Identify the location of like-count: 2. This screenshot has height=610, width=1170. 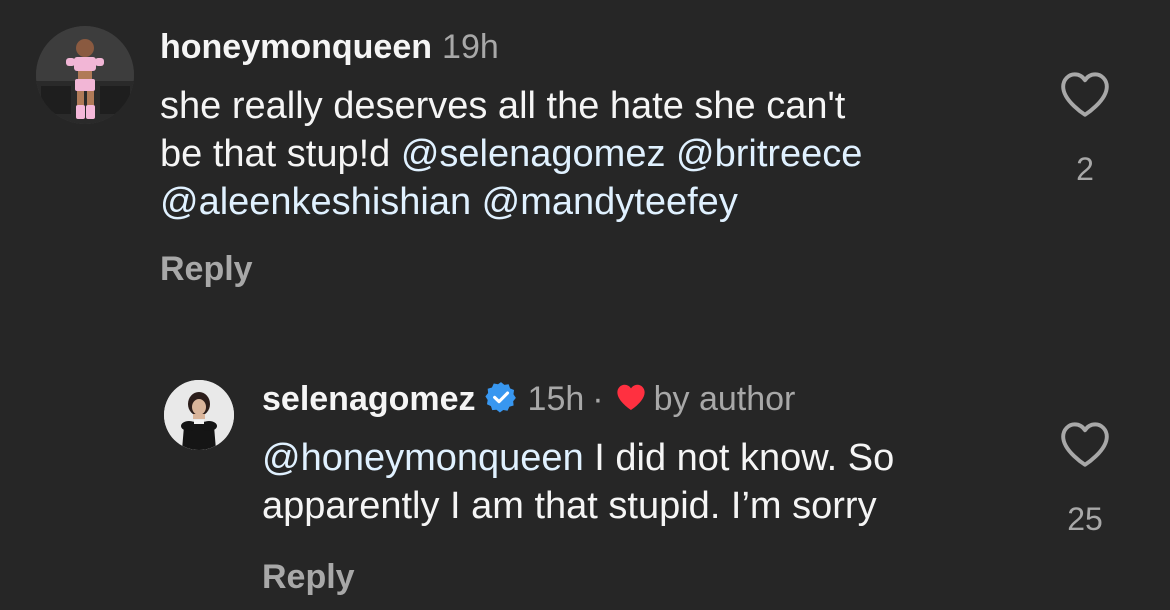
(1085, 169).